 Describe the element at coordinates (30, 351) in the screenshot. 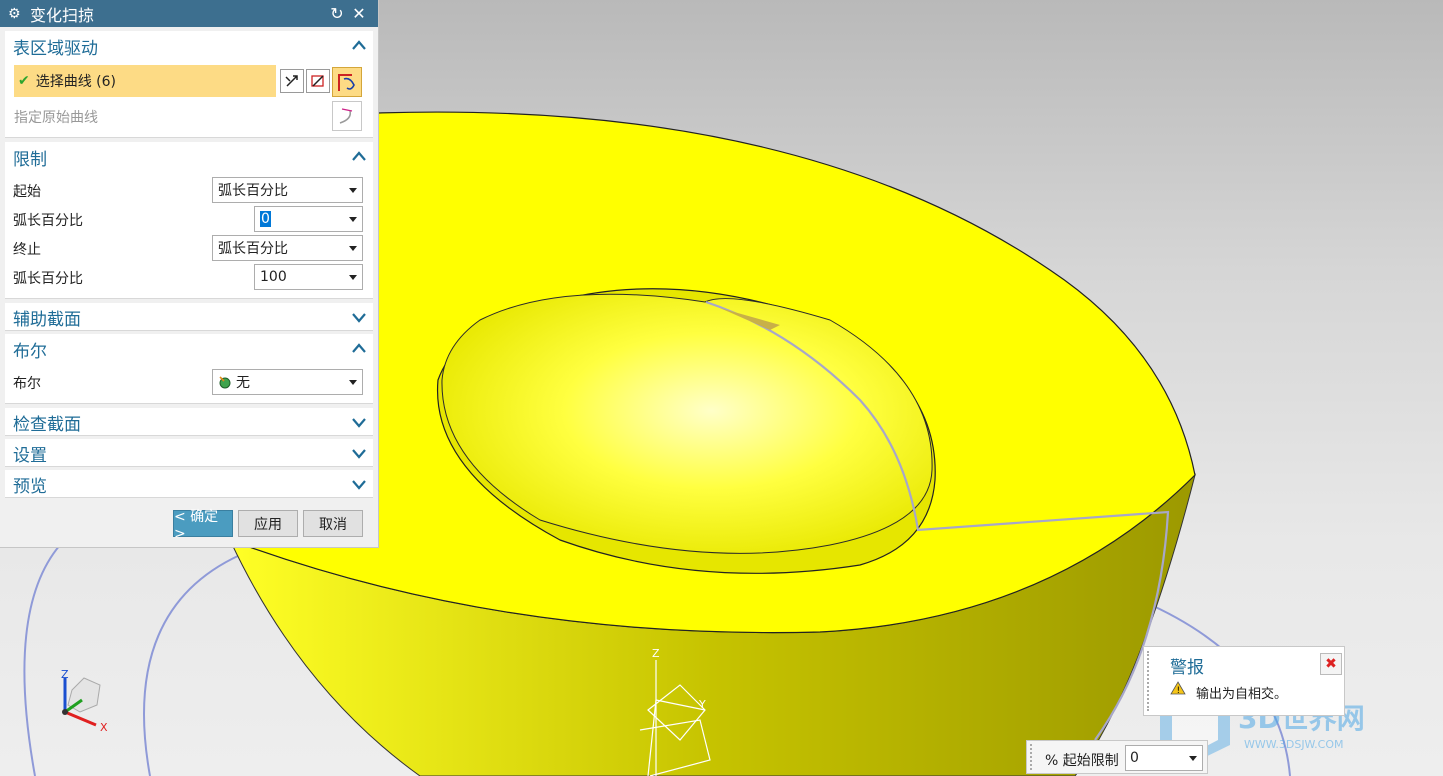

I see `section-boolean-title: 布尔` at that location.